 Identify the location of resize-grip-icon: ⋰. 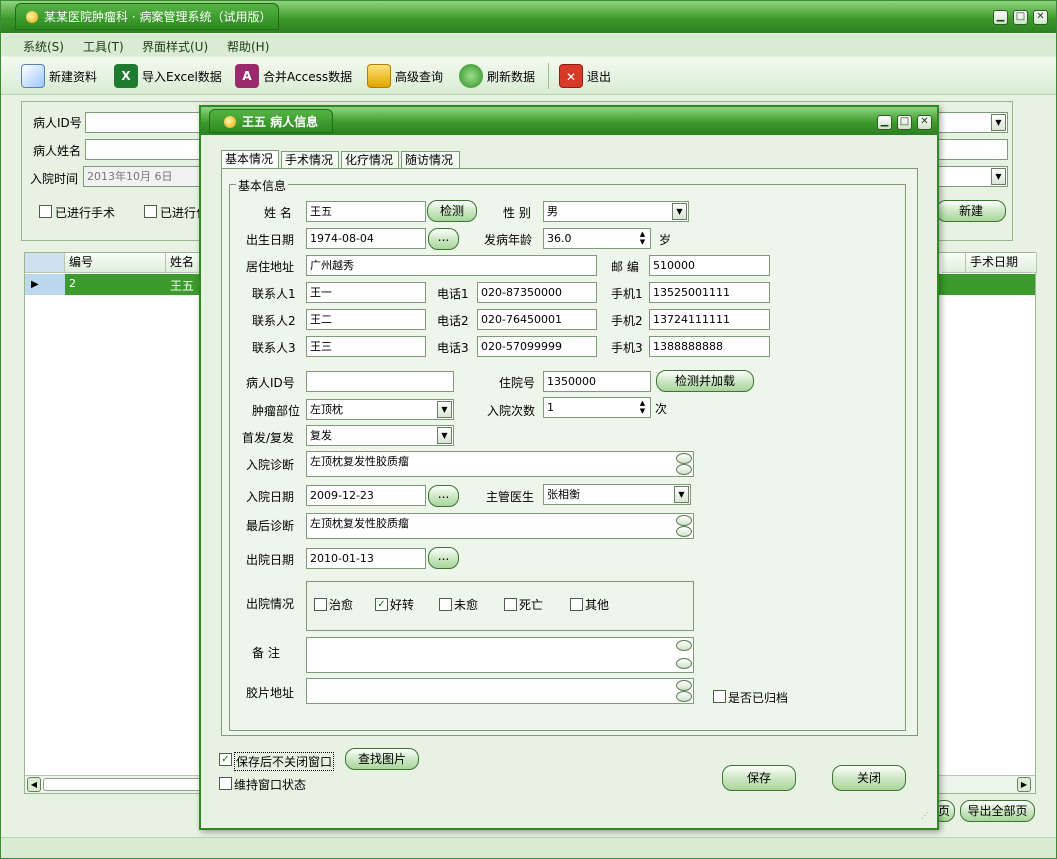
(926, 817).